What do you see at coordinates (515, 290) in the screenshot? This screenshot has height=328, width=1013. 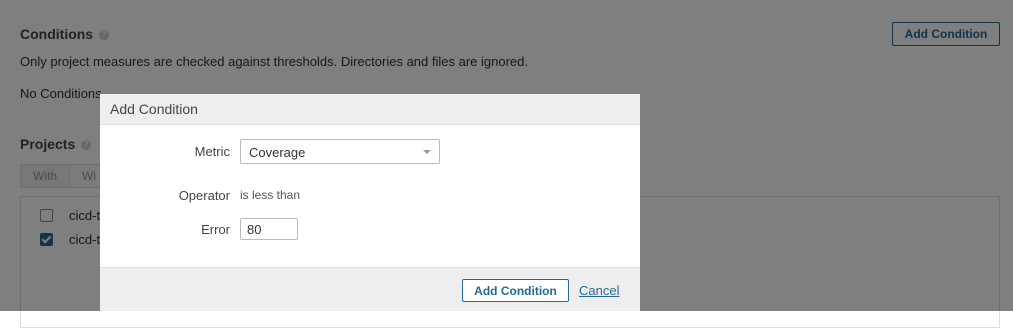 I see `add-condition-submit-button: Add Condition` at bounding box center [515, 290].